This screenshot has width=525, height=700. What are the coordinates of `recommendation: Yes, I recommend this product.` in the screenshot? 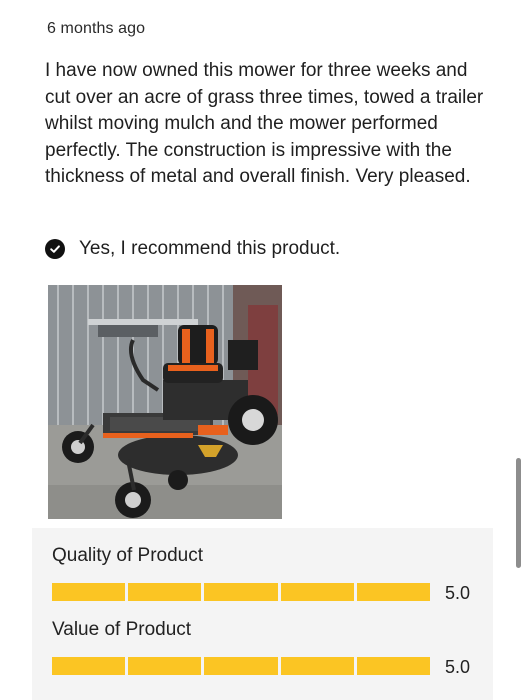 It's located at (192, 249).